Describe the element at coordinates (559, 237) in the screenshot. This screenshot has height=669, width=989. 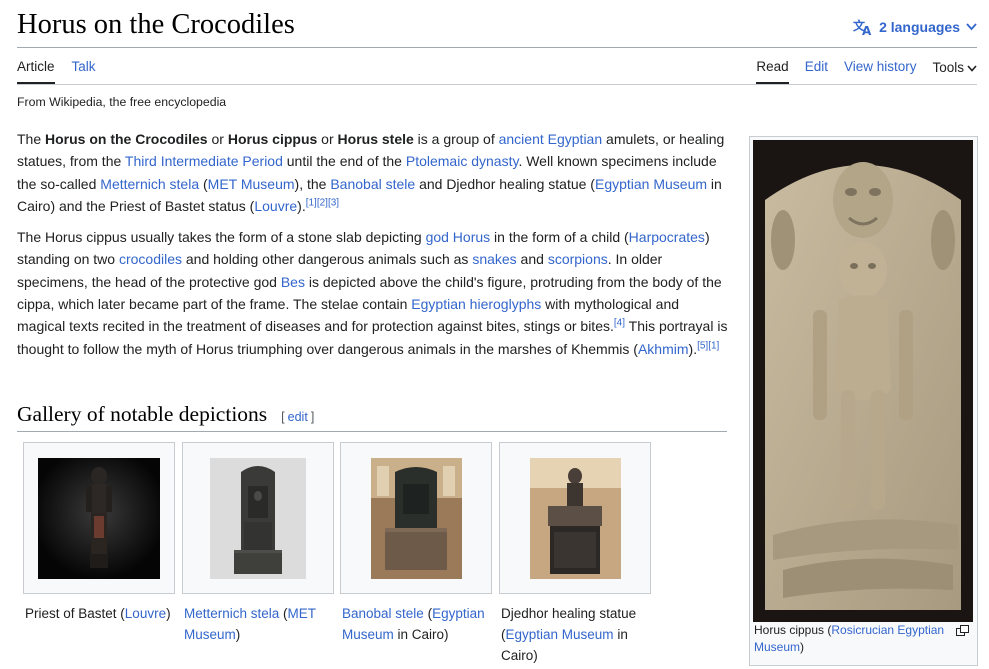
I see `text: in the form of a child (` at that location.